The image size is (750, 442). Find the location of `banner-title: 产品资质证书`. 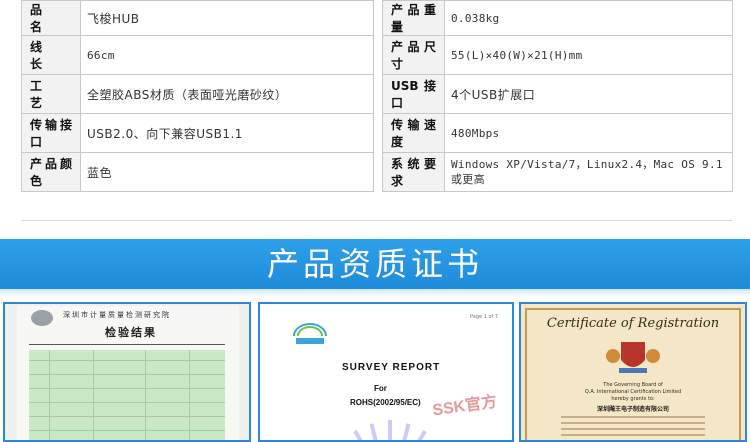

banner-title: 产品资质证书 is located at coordinates (374, 264).